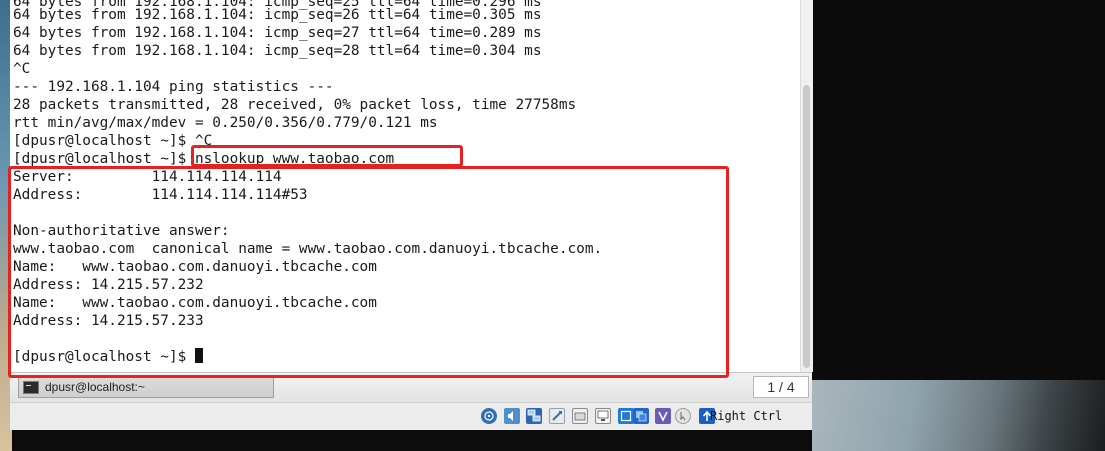  Describe the element at coordinates (663, 416) in the screenshot. I see `v-extension-icon` at that location.